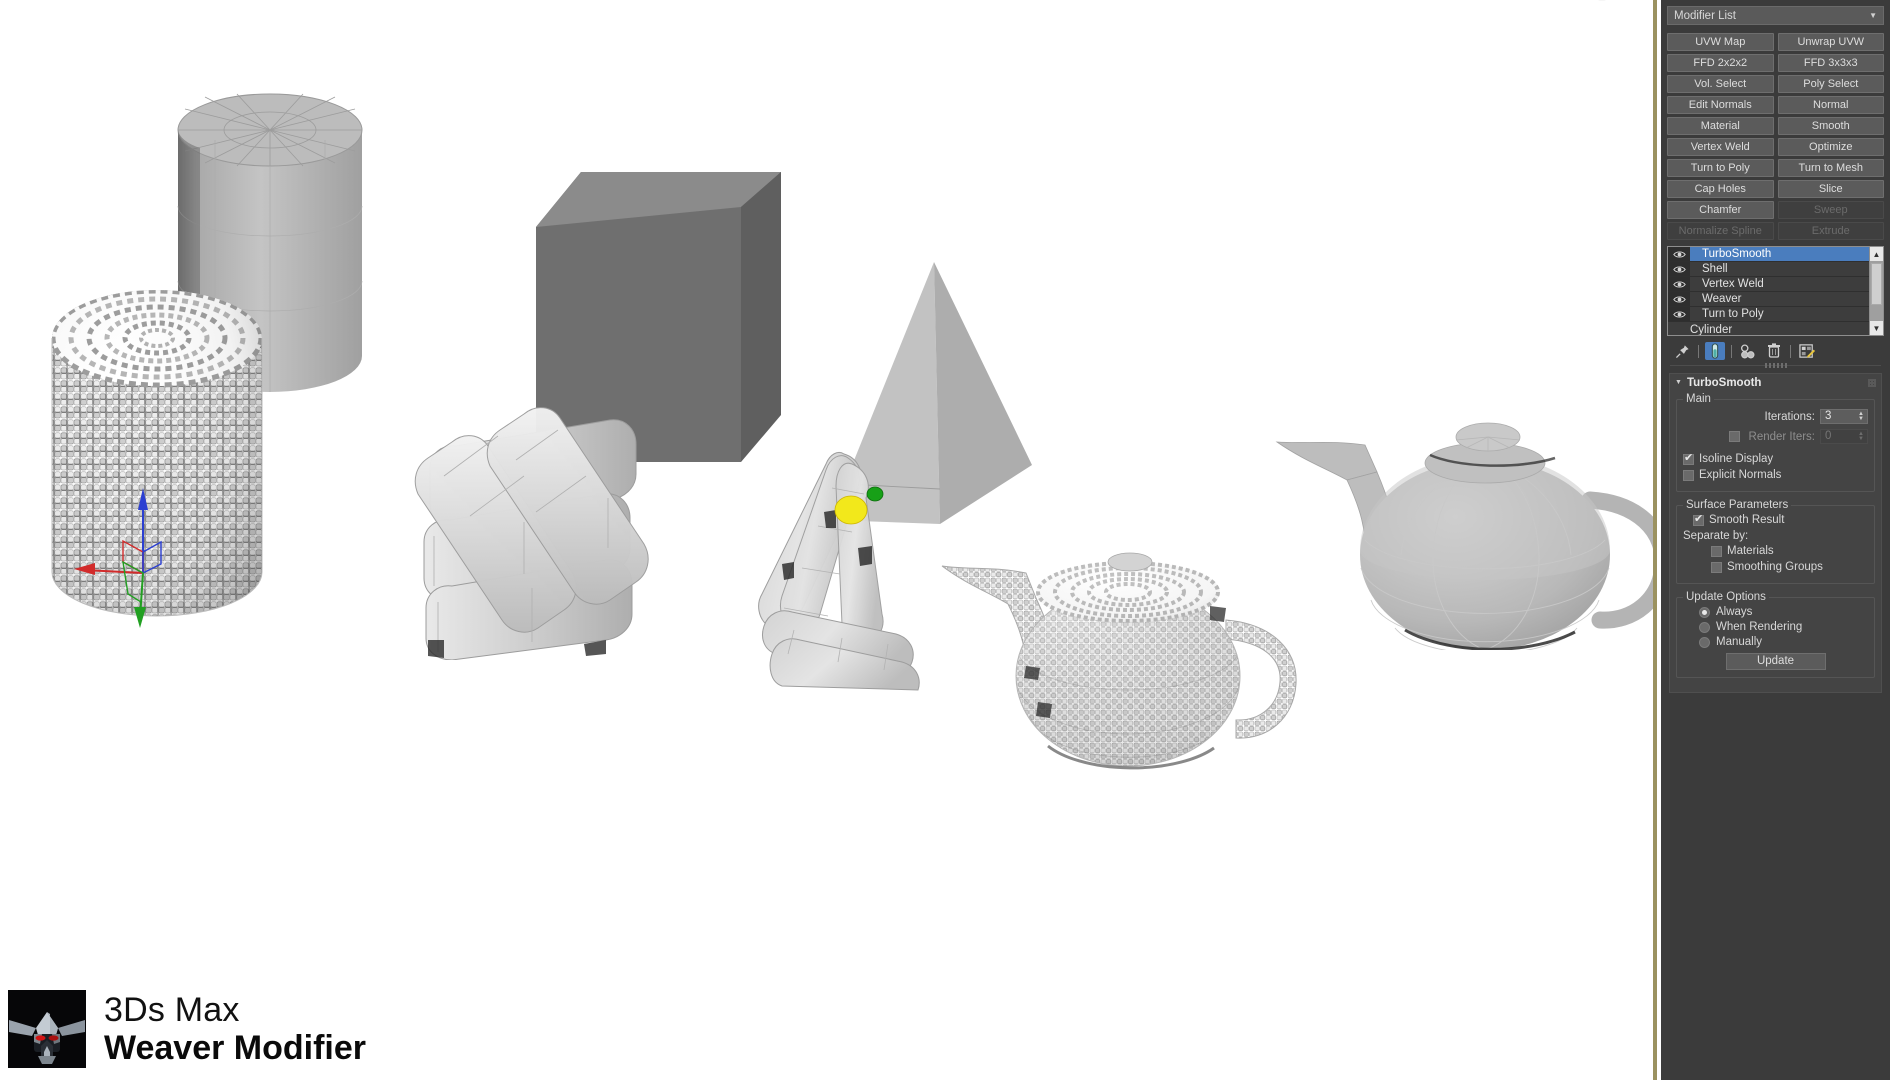  I want to click on pin-stack-icon, so click(1682, 351).